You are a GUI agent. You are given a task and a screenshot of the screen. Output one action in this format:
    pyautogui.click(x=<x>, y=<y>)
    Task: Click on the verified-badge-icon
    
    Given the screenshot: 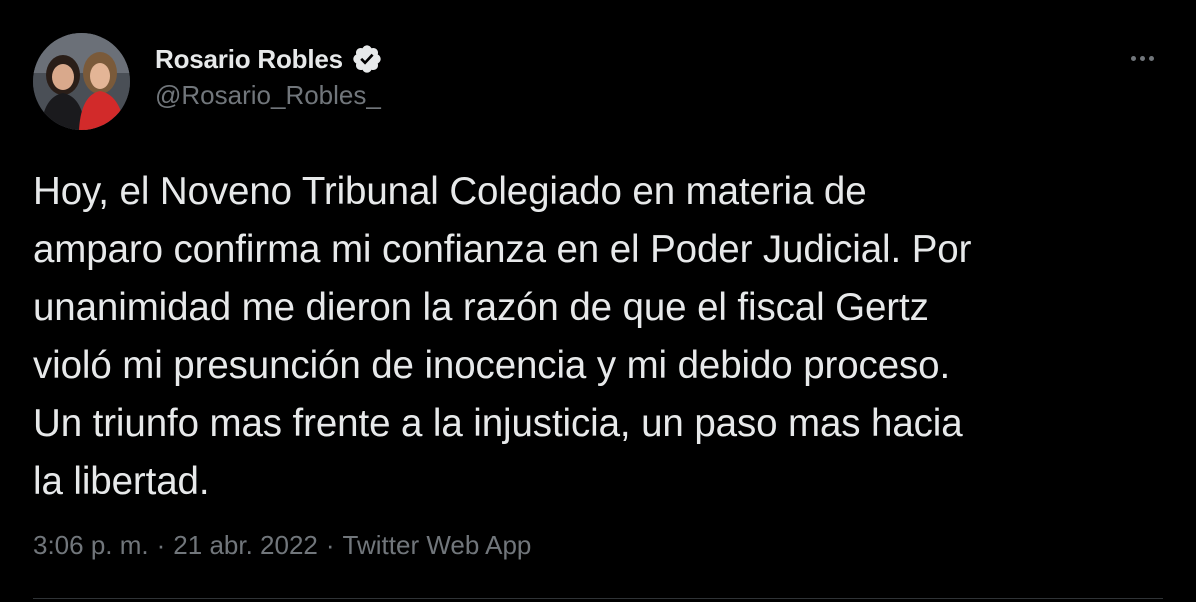 What is the action you would take?
    pyautogui.click(x=367, y=59)
    